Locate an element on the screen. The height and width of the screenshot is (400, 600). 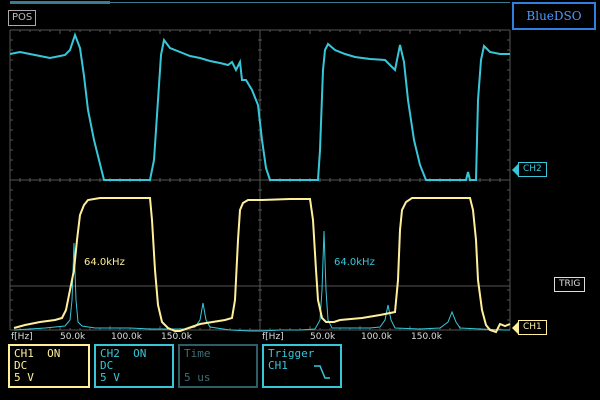
fft-axis-label-left: f[Hz] is located at coordinates (22, 337).